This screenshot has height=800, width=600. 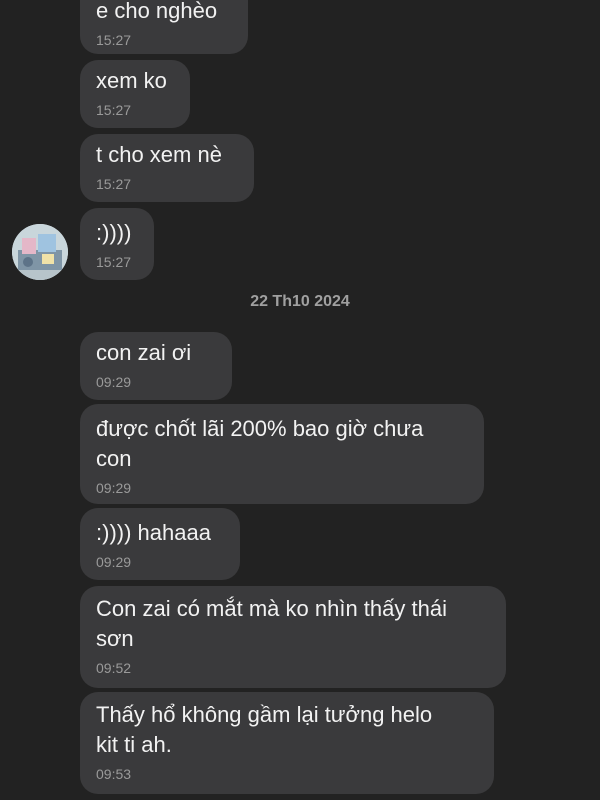 What do you see at coordinates (300, 301) in the screenshot?
I see `date-separator: 22 Th10 2024` at bounding box center [300, 301].